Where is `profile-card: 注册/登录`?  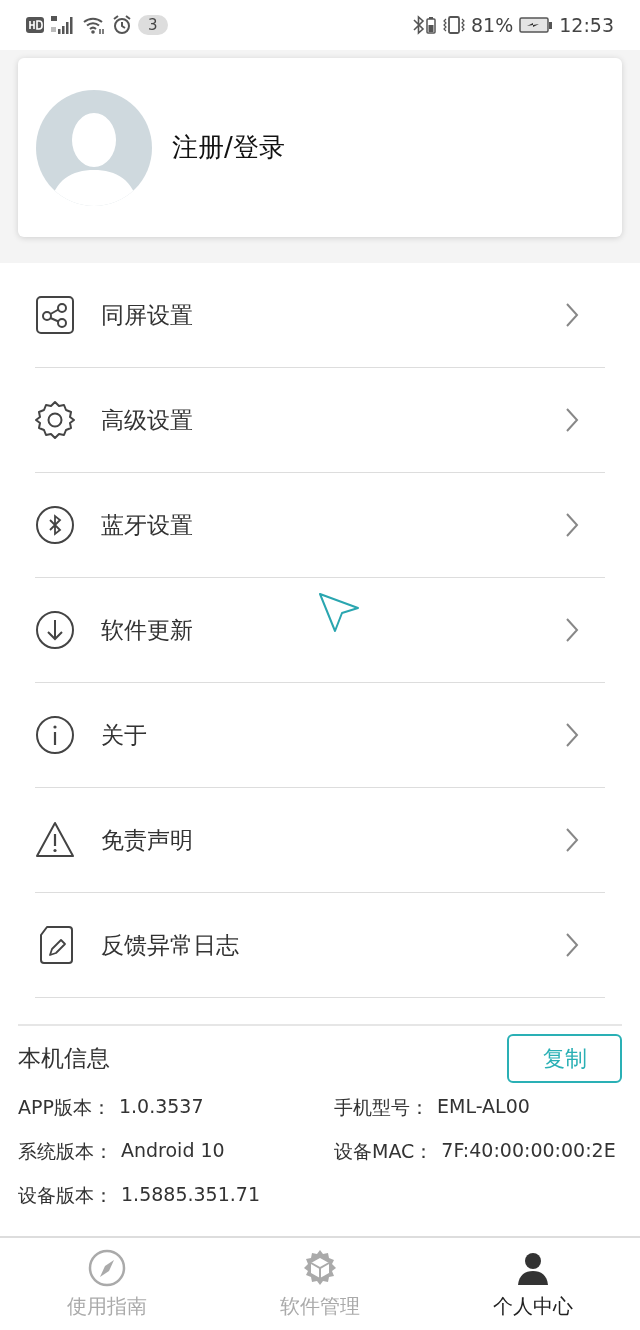
profile-card: 注册/登录 is located at coordinates (320, 147).